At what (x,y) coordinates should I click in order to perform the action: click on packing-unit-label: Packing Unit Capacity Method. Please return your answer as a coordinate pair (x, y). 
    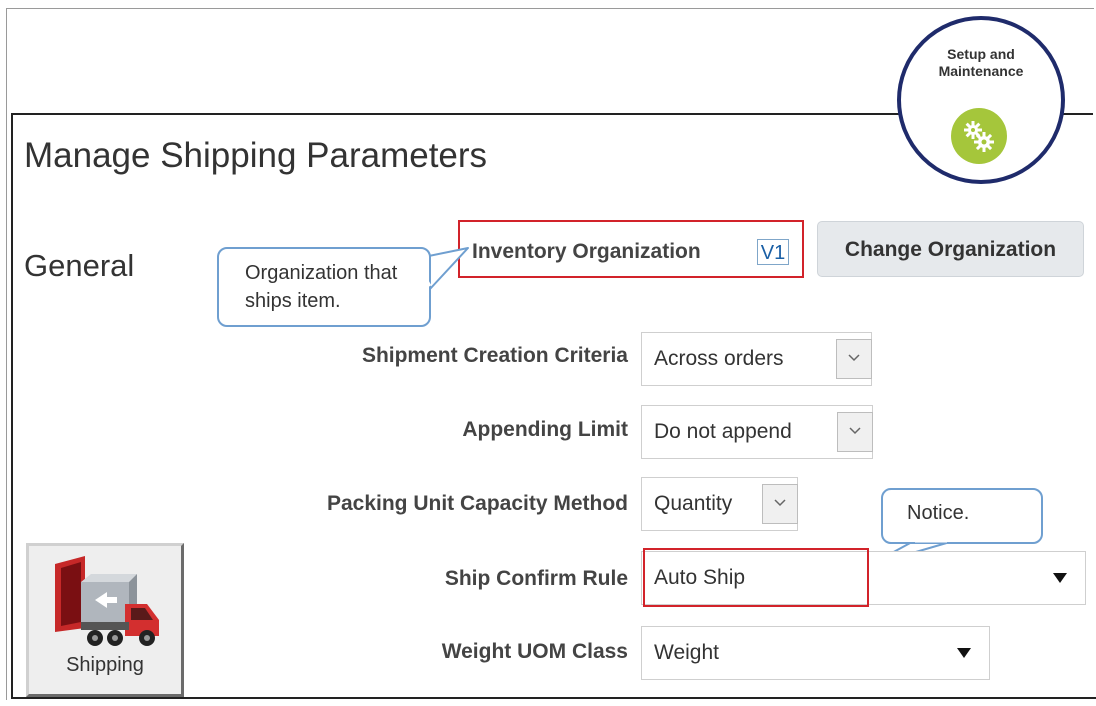
    Looking at the image, I should click on (477, 503).